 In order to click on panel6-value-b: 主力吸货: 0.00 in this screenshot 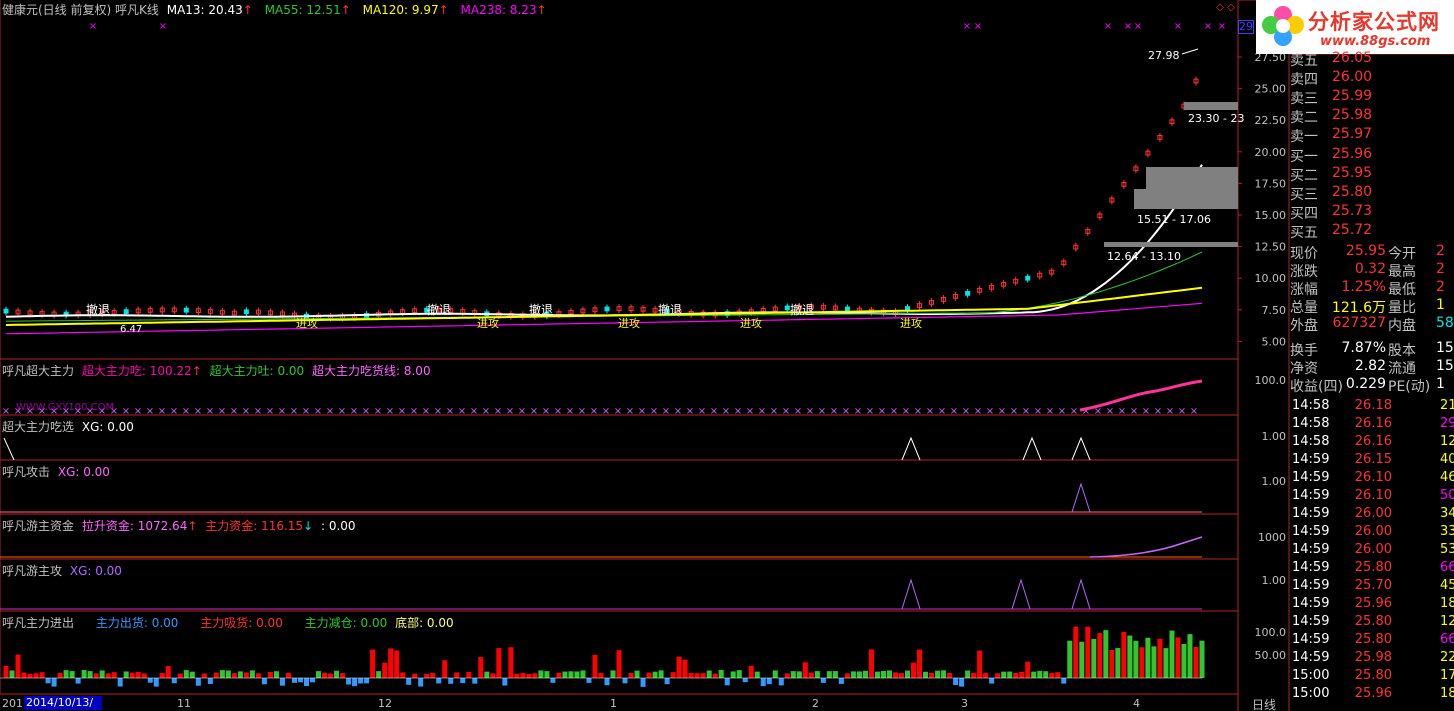, I will do `click(241, 623)`.